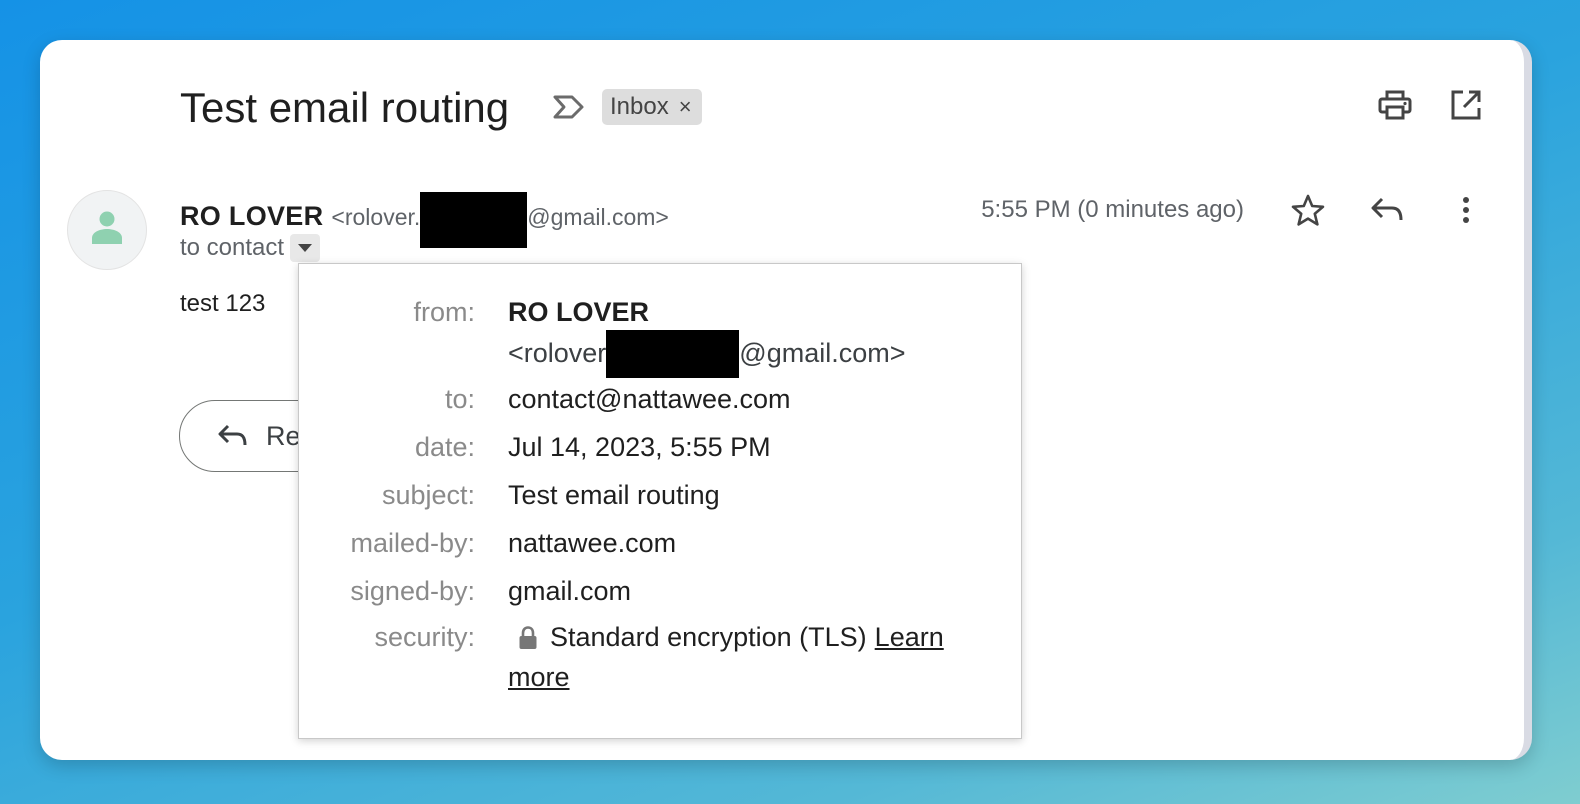  Describe the element at coordinates (557, 352) in the screenshot. I see `from-email-prefix: <rolover` at that location.